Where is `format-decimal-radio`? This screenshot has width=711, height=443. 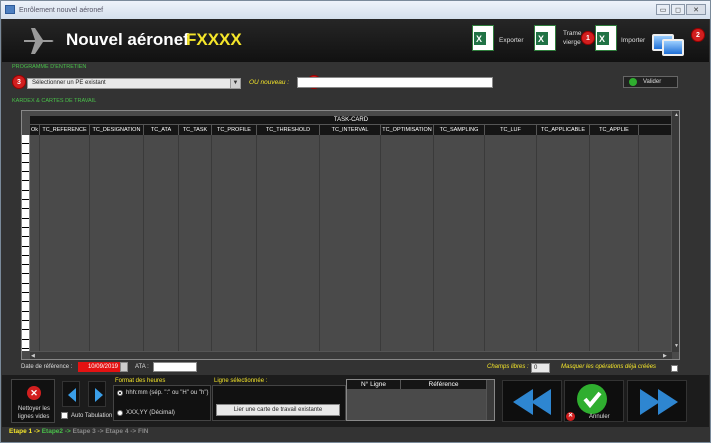
format-decimal-radio is located at coordinates (120, 413).